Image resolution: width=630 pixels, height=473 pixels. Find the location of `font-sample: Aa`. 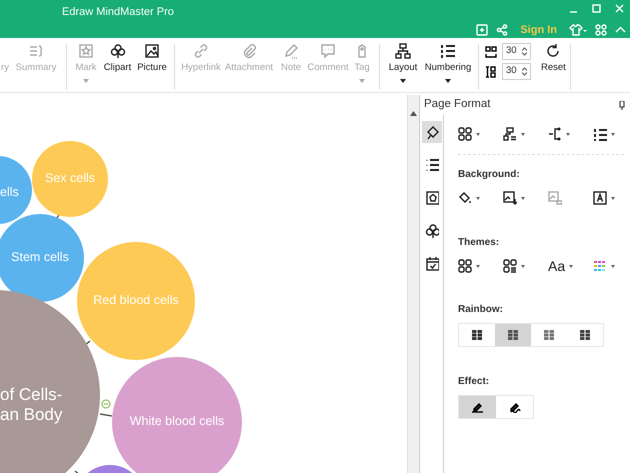

font-sample: Aa is located at coordinates (557, 266).